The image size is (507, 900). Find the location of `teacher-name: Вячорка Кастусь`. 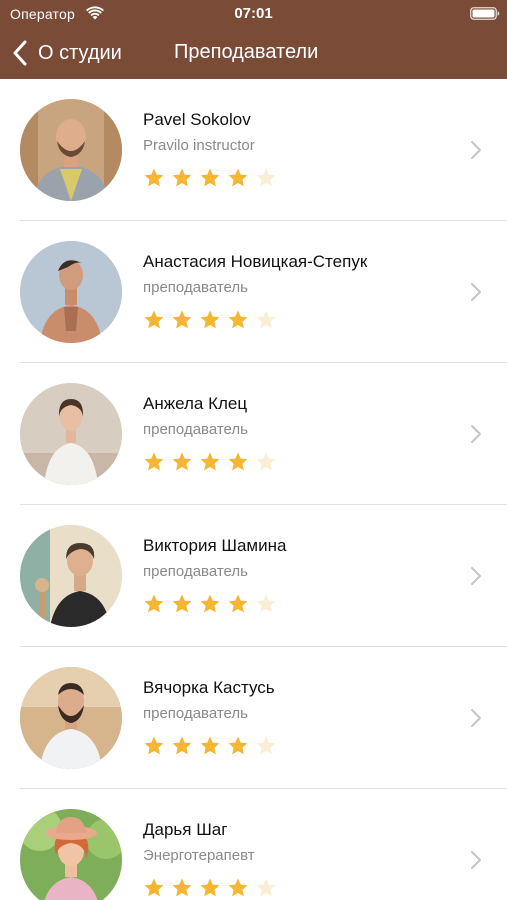

teacher-name: Вячорка Кастусь is located at coordinates (209, 687).